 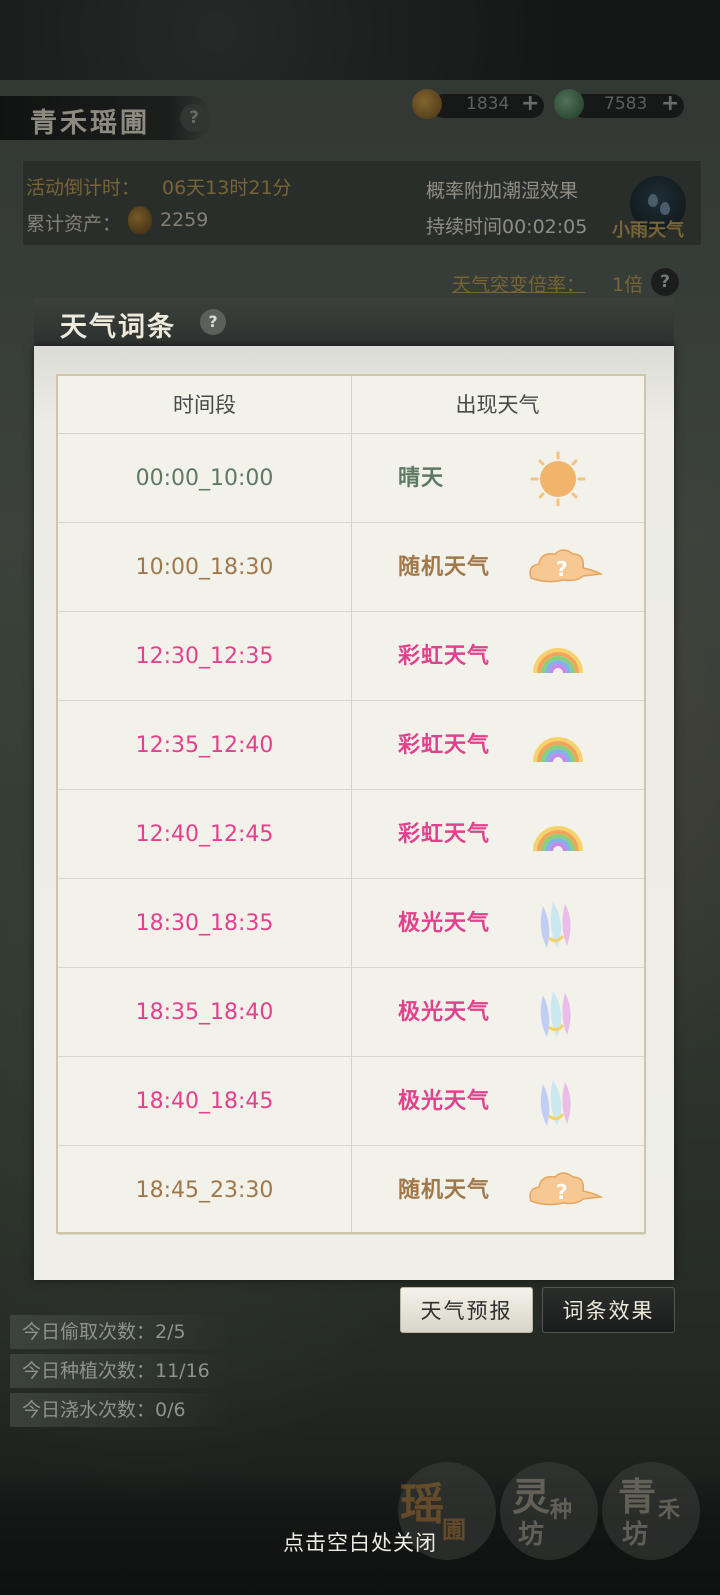 I want to click on modal-help-icon: ?, so click(x=213, y=322).